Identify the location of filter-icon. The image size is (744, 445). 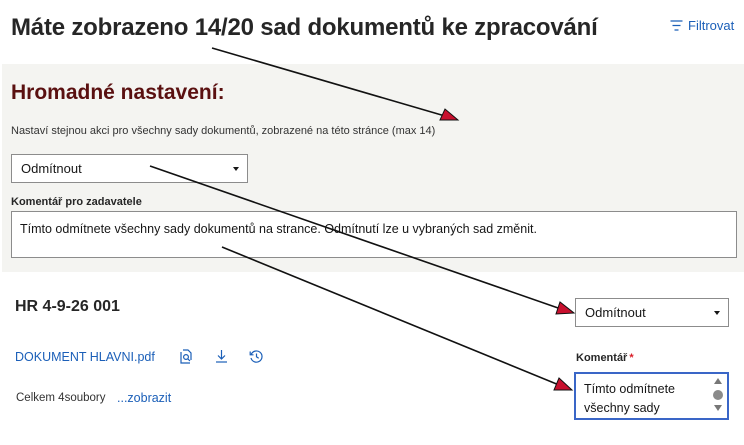
(676, 25).